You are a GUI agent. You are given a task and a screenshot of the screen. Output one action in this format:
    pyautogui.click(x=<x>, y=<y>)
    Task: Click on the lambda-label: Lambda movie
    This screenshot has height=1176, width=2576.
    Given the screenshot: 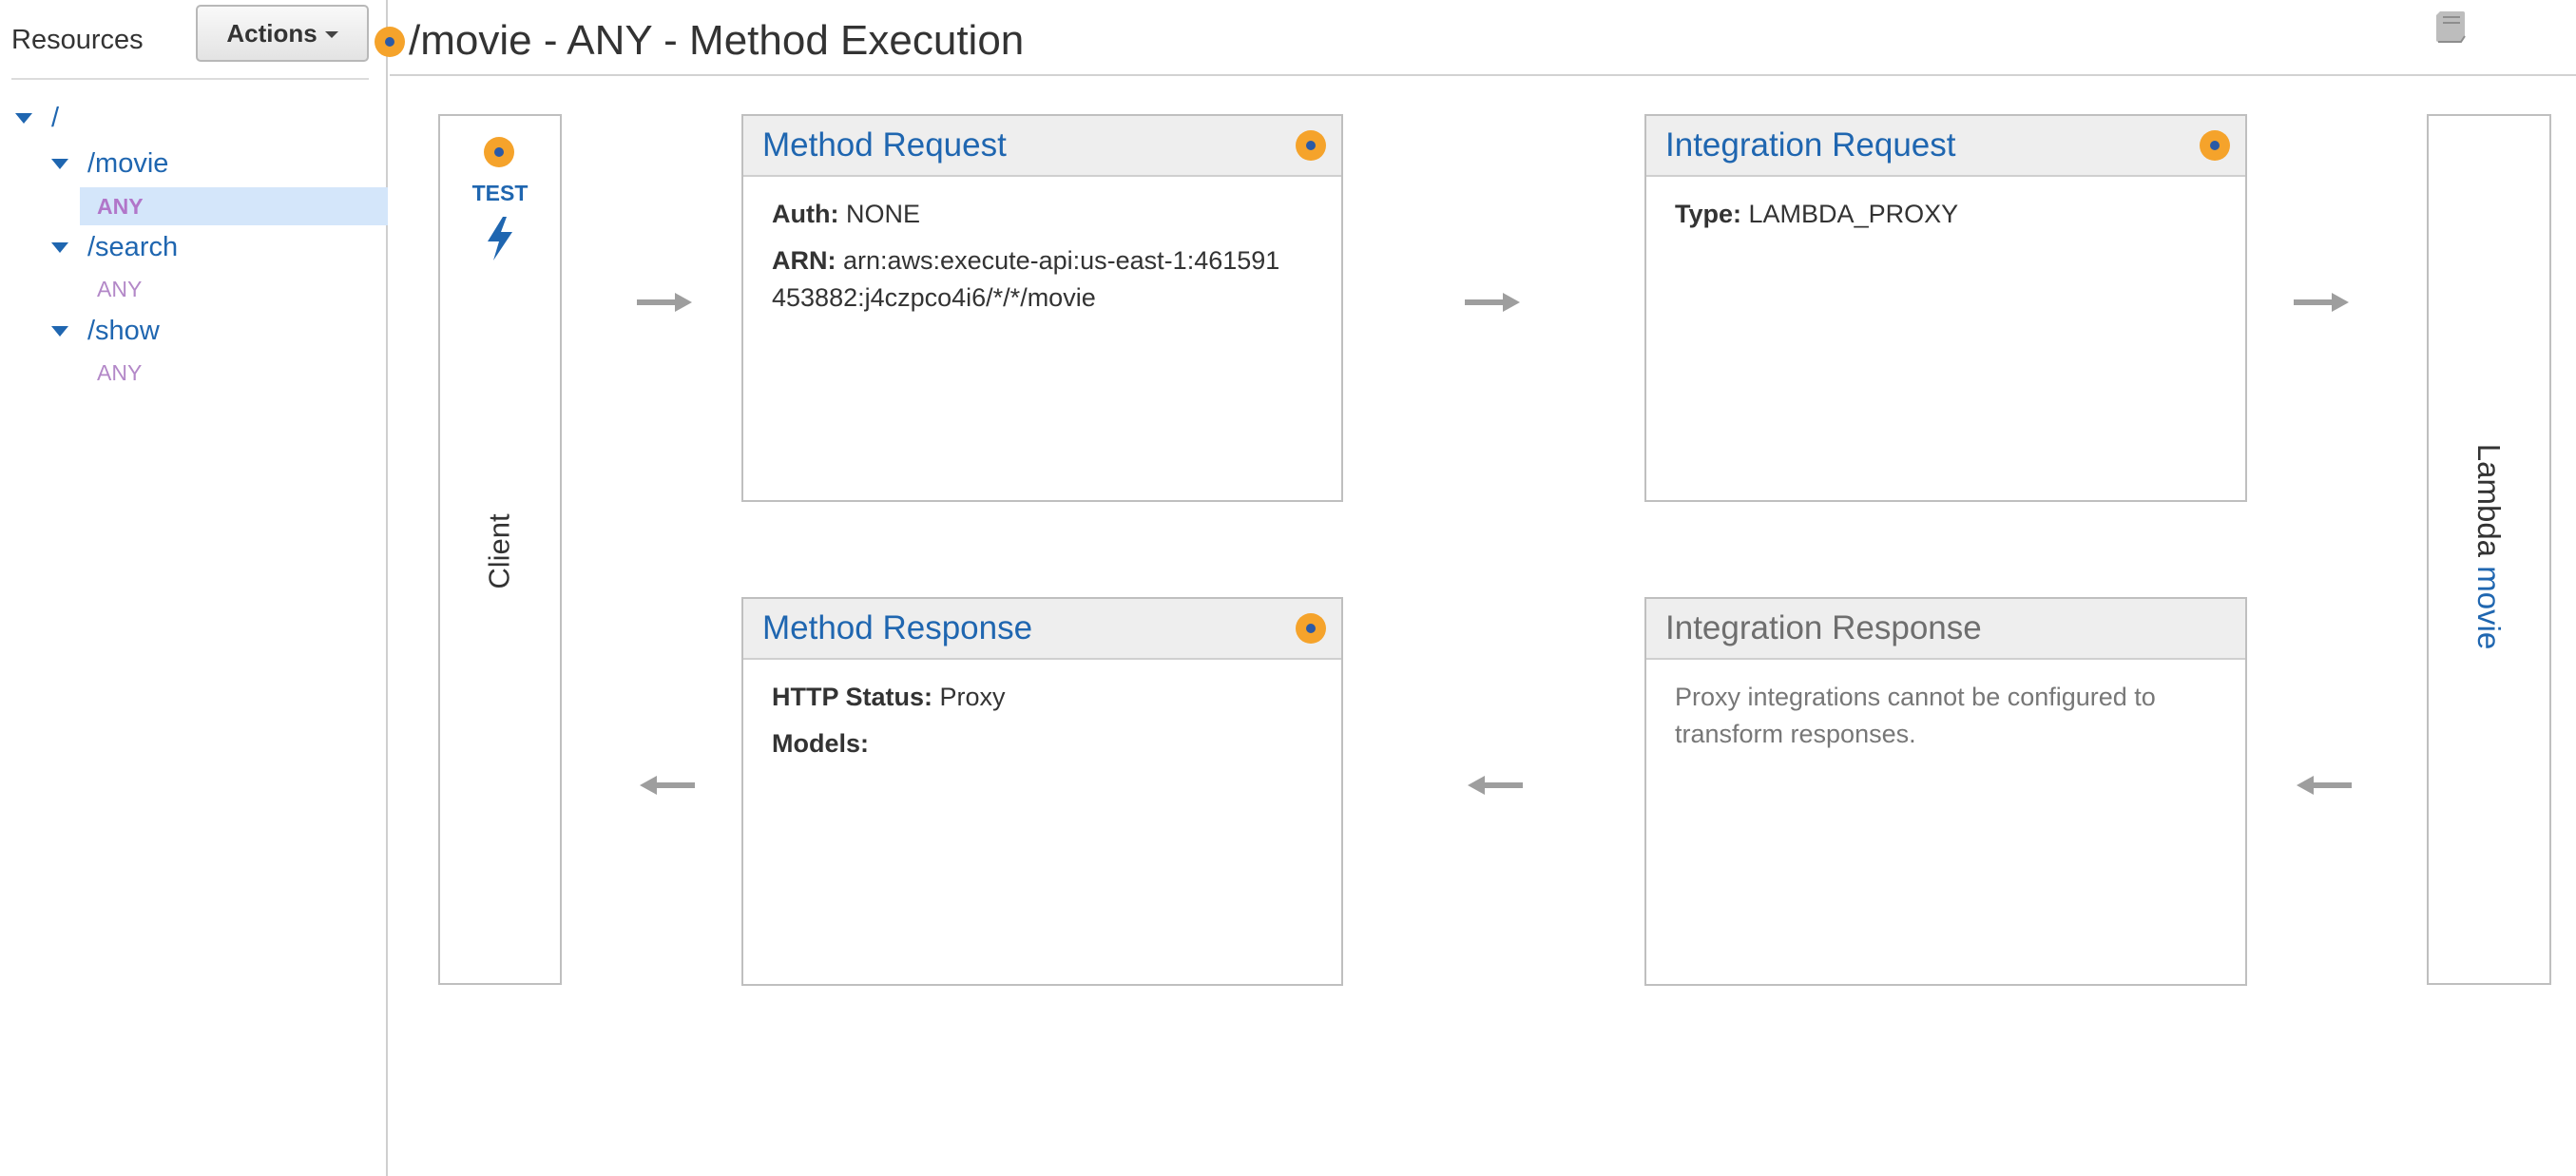 What is the action you would take?
    pyautogui.click(x=2489, y=546)
    